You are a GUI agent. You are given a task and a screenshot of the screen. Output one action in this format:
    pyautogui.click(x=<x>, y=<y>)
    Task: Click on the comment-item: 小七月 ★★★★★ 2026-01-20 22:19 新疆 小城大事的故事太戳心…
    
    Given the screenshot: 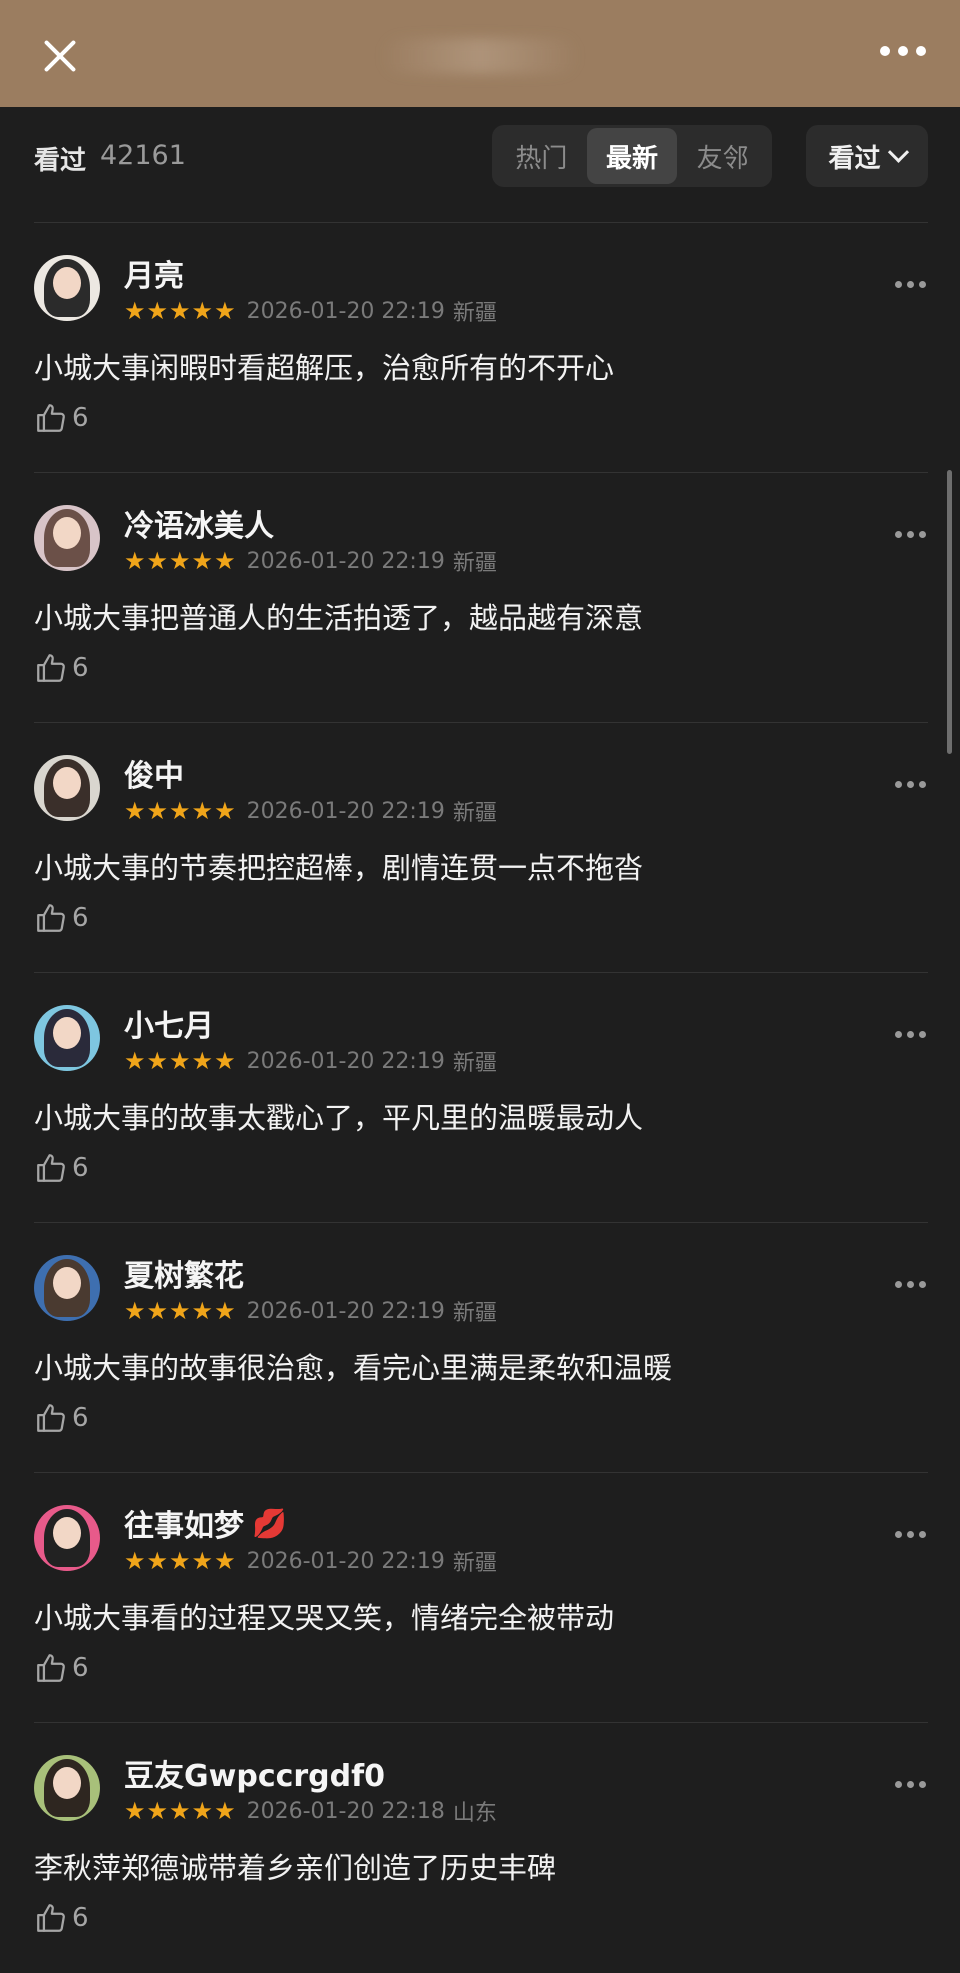 What is the action you would take?
    pyautogui.click(x=480, y=1098)
    